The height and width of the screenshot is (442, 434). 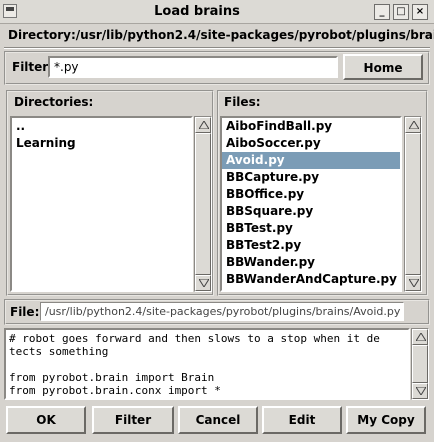 What do you see at coordinates (101, 143) in the screenshot?
I see `directory-item-learning: Learning` at bounding box center [101, 143].